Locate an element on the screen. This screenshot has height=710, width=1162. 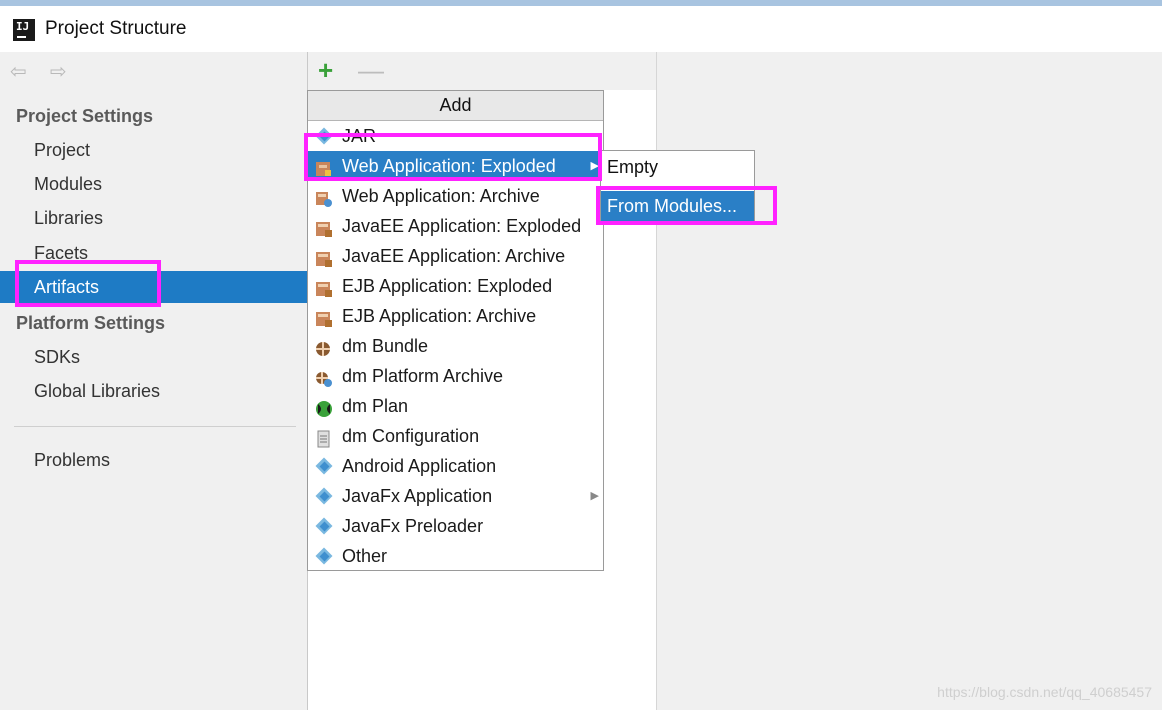
menu-item-dm-platform-archive: dm Platform Archive is located at coordinates (455, 376).